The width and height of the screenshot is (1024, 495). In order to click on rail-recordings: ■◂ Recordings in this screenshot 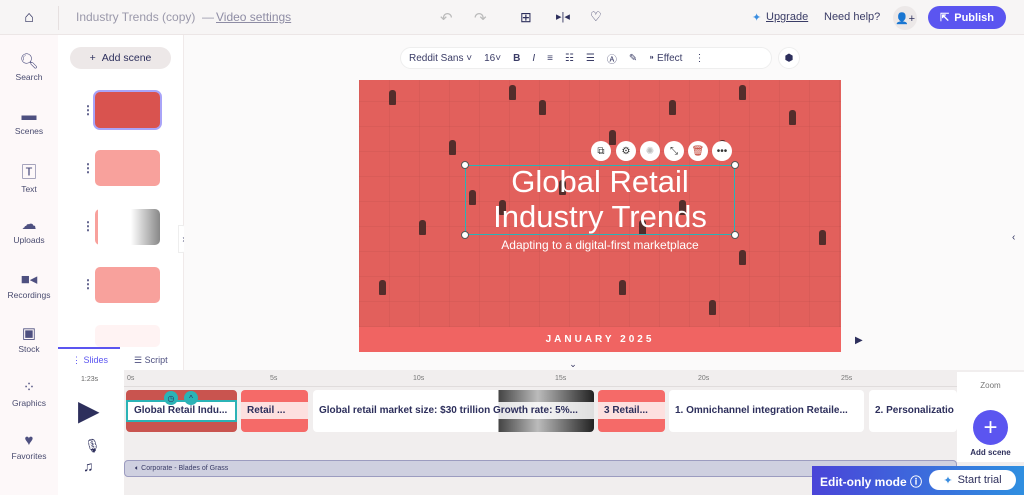, I will do `click(29, 285)`.